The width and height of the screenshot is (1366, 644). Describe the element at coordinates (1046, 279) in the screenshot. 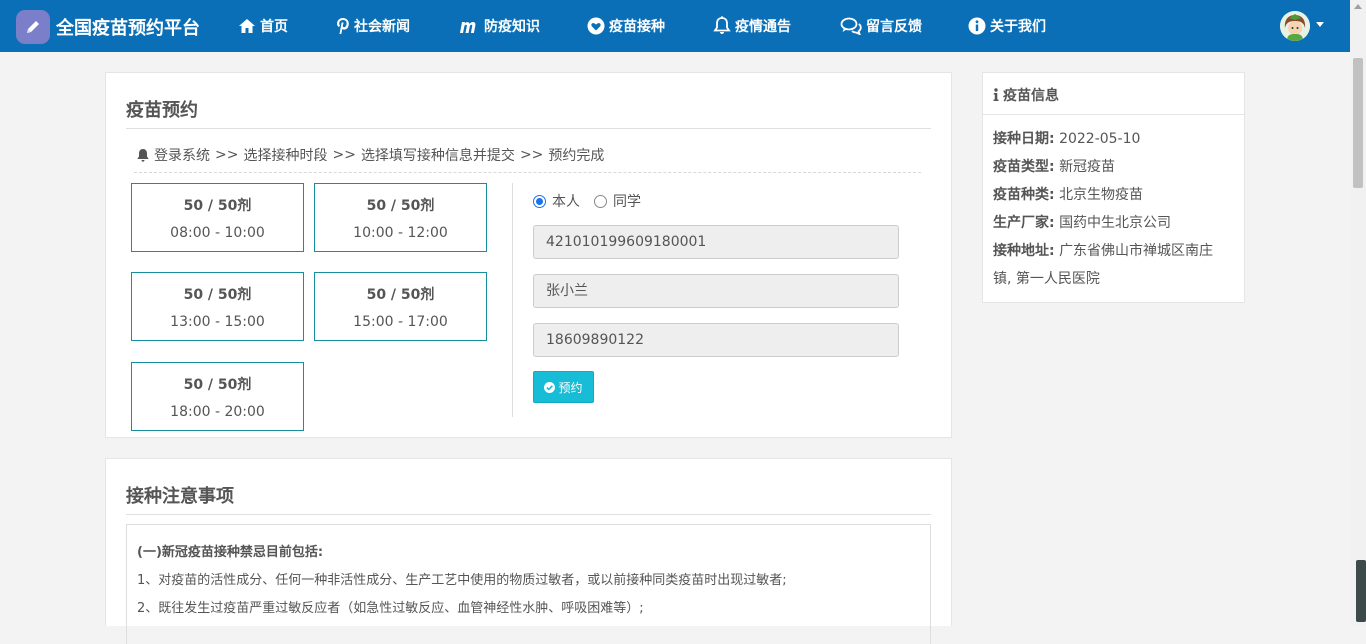

I see `info-row-address-cont: 镇, 第一人民医院` at that location.